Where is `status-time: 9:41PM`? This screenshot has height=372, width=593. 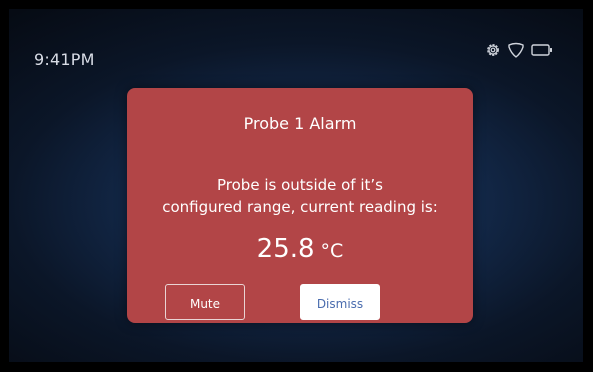 status-time: 9:41PM is located at coordinates (64, 59).